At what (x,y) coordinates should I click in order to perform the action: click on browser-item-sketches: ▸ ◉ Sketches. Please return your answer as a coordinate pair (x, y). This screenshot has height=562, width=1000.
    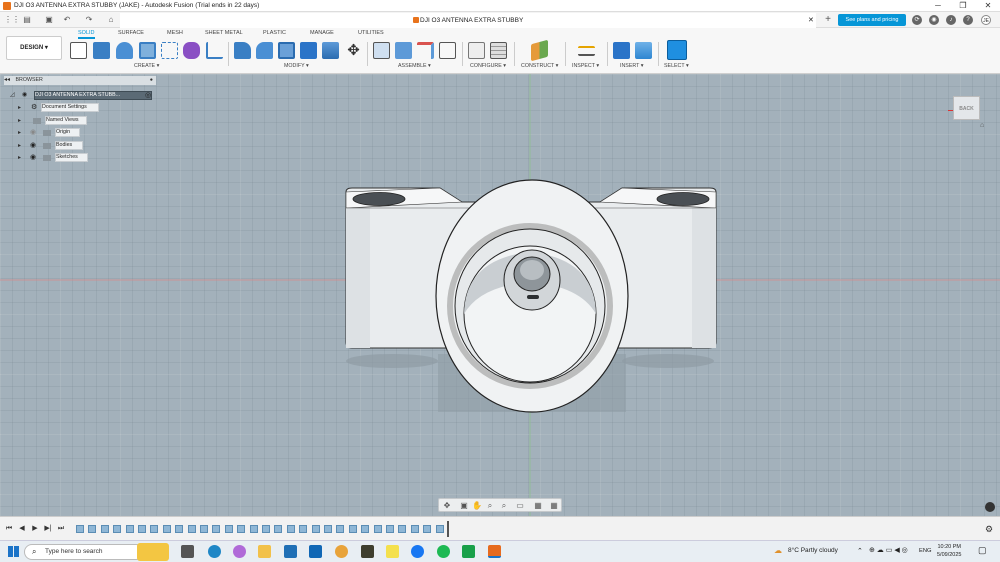
    Looking at the image, I should click on (63, 158).